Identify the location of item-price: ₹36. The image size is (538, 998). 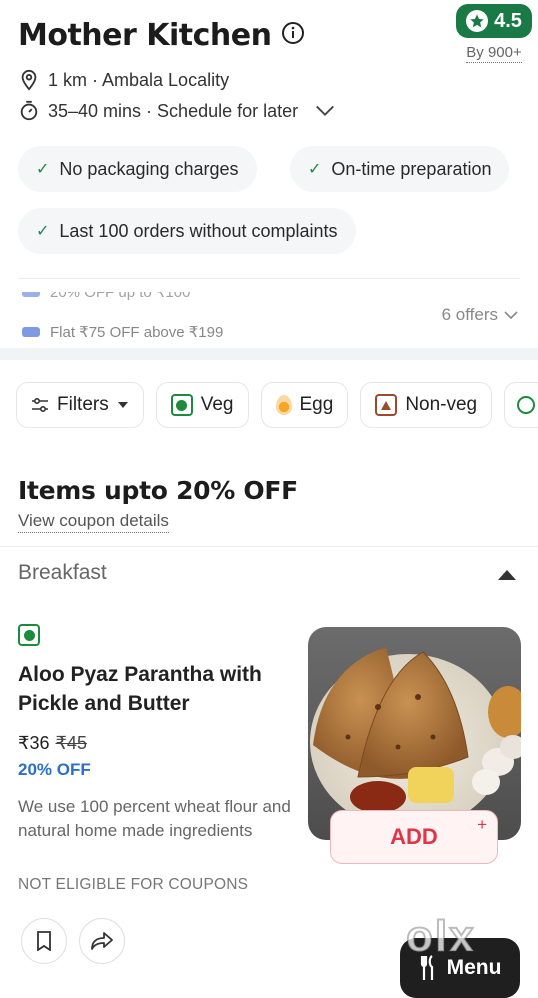
(34, 743).